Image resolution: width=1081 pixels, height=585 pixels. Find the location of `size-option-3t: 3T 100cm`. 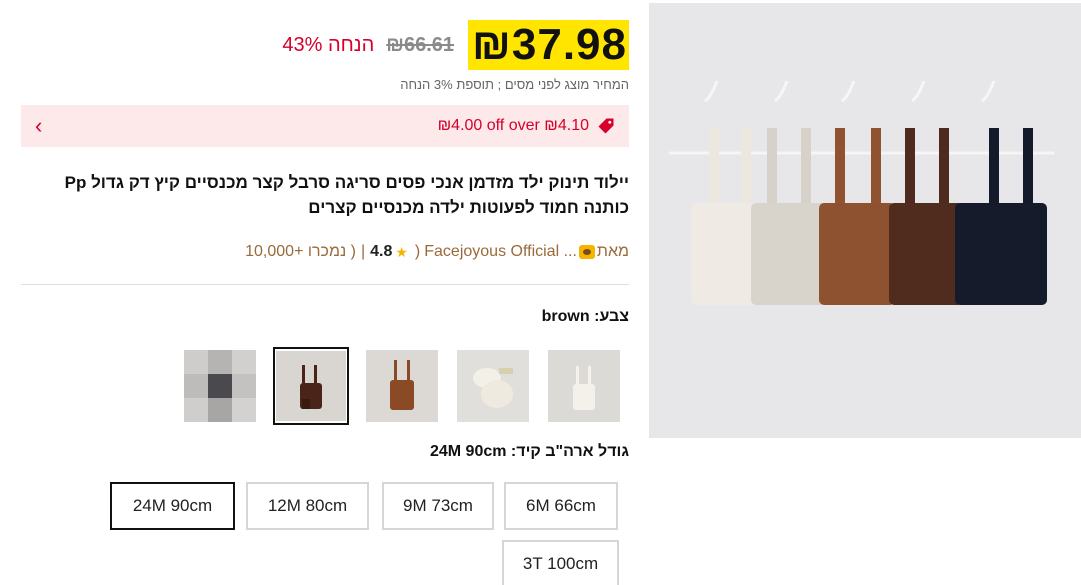

size-option-3t: 3T 100cm is located at coordinates (560, 562).